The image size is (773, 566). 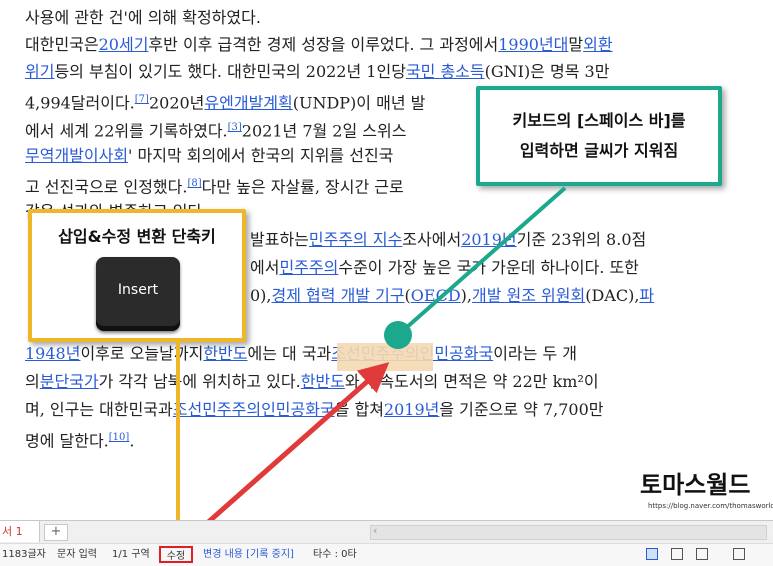 I want to click on text-run: 등의 부침이 있기도 했다. 대한민국의 2022년 1인당, so click(x=230, y=71).